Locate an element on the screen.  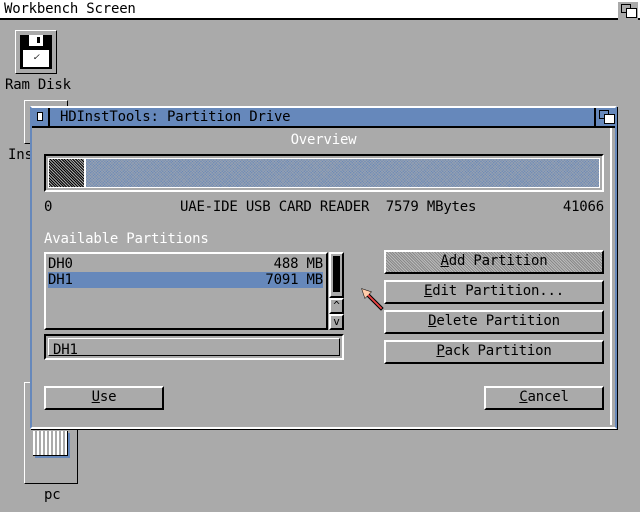
list-scrollbar is located at coordinates (336, 275).